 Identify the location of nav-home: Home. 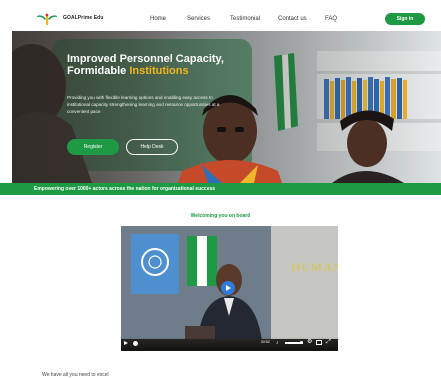
(158, 19).